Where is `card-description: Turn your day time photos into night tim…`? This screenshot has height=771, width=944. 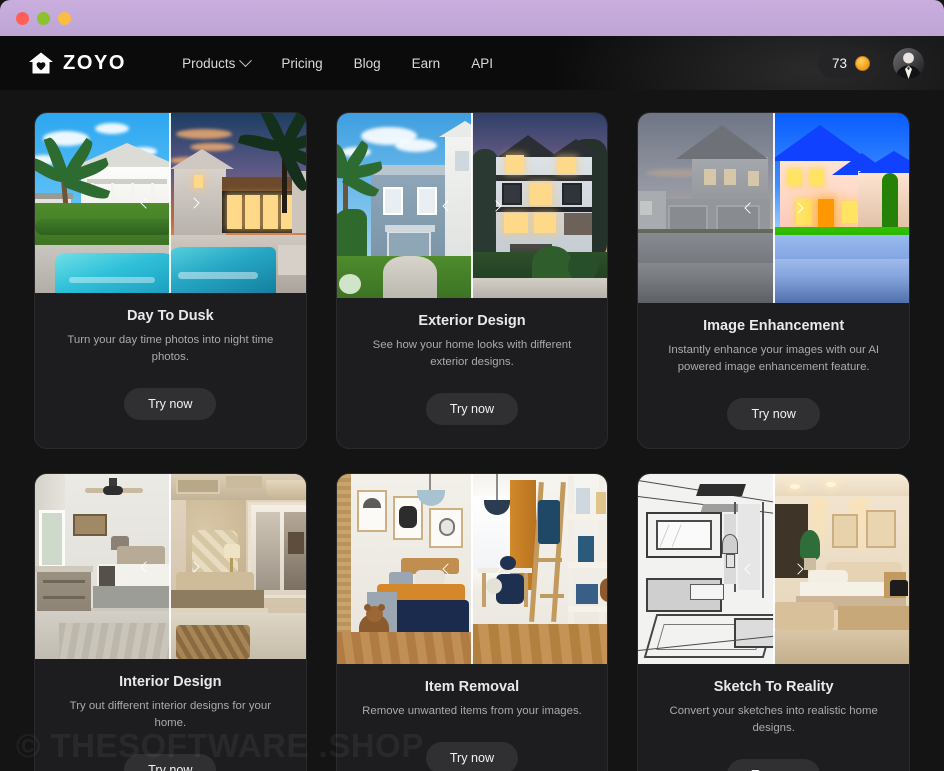 card-description: Turn your day time photos into night tim… is located at coordinates (170, 349).